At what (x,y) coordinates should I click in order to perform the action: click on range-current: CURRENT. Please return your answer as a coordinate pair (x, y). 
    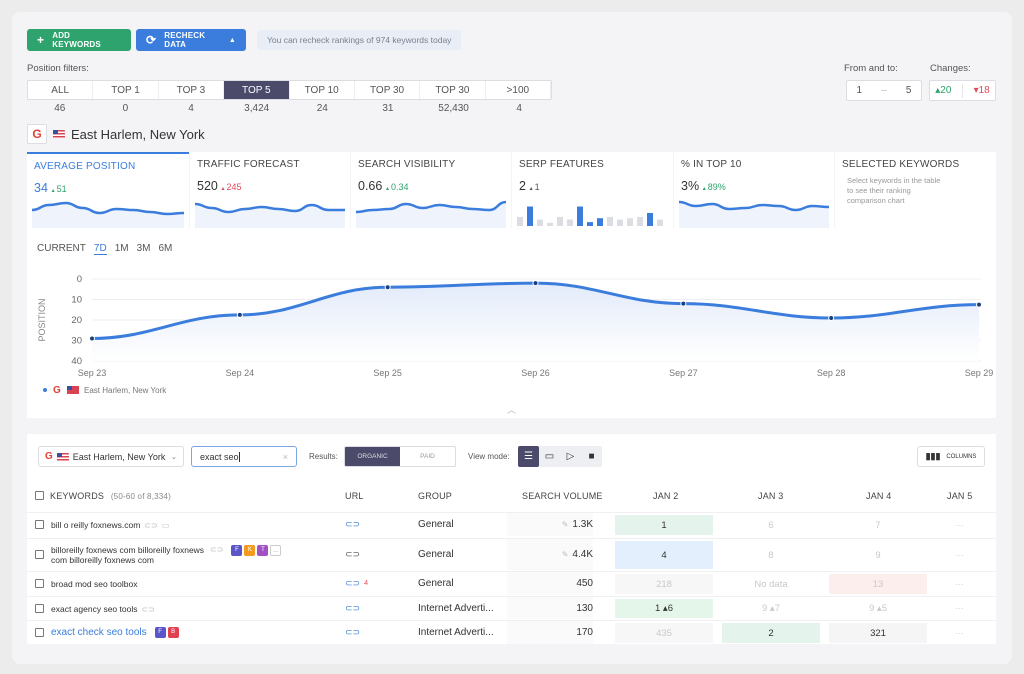
    Looking at the image, I should click on (61, 249).